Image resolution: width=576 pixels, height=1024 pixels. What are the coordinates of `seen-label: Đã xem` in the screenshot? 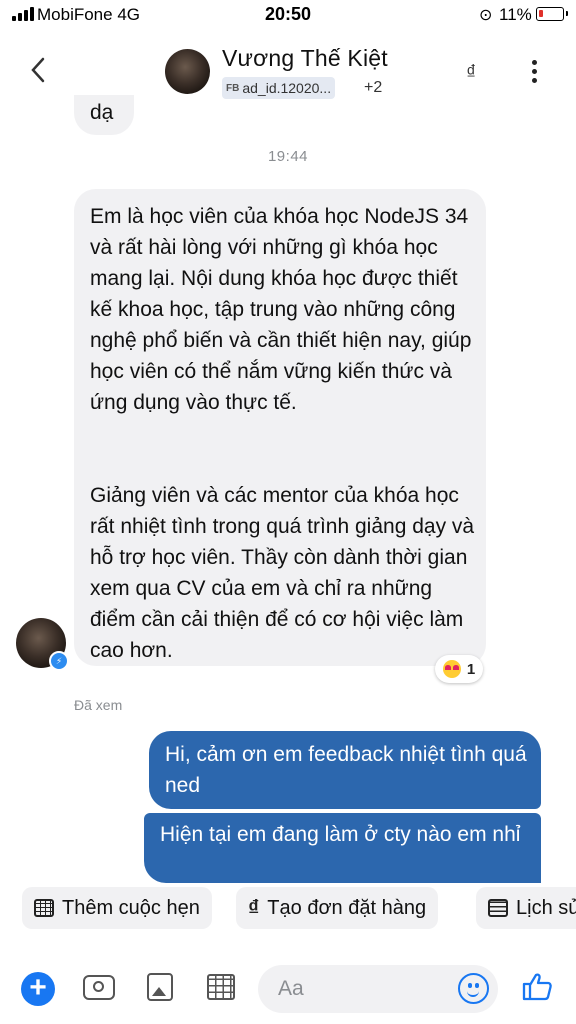 It's located at (98, 705).